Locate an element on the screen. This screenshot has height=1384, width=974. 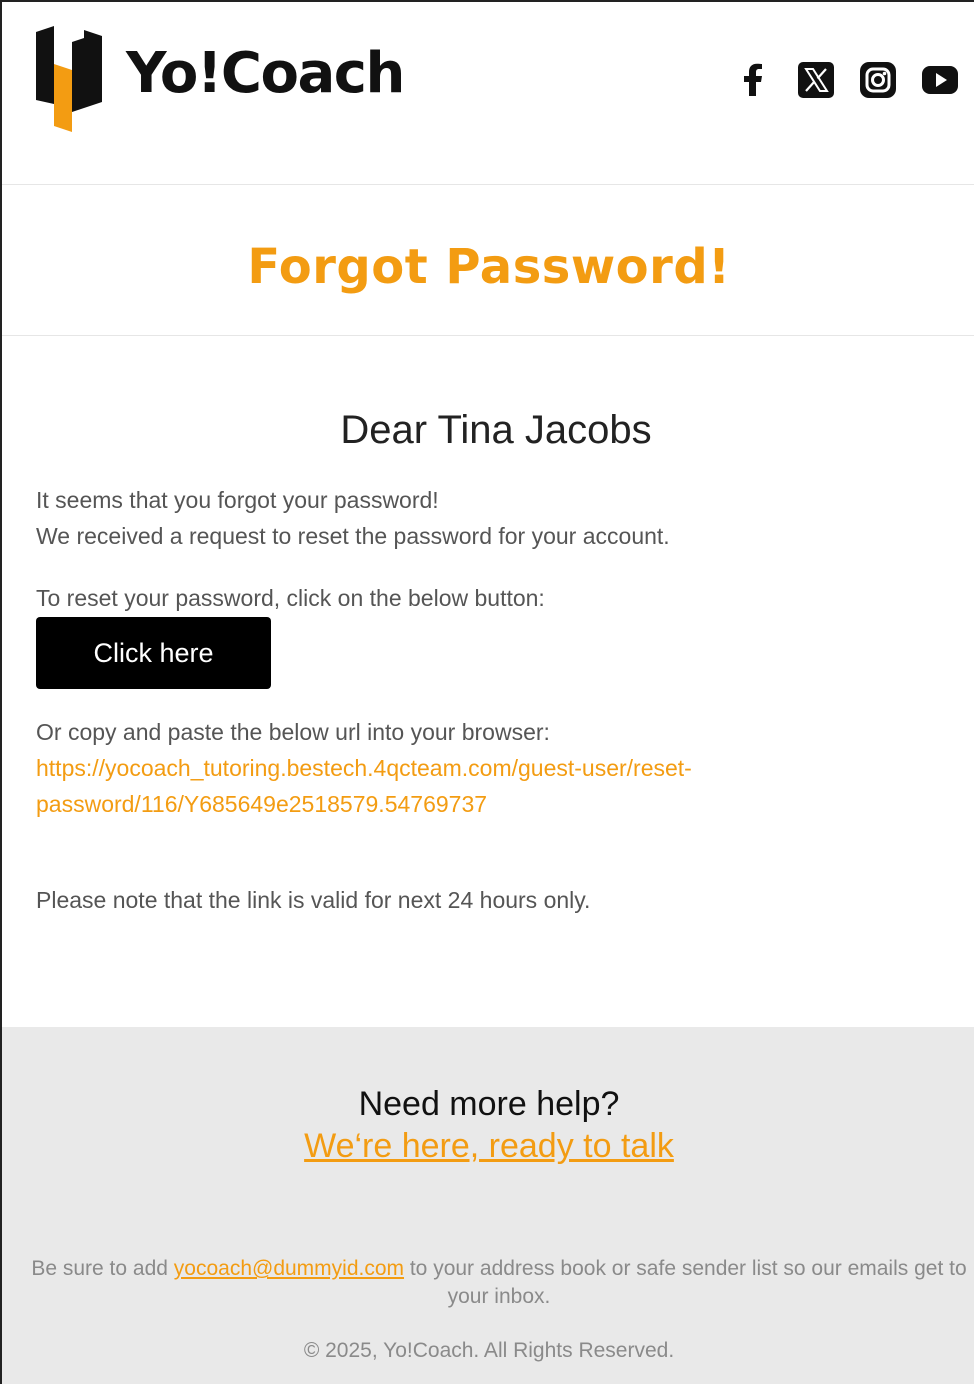
yocoach-logo-icon is located at coordinates (69, 79).